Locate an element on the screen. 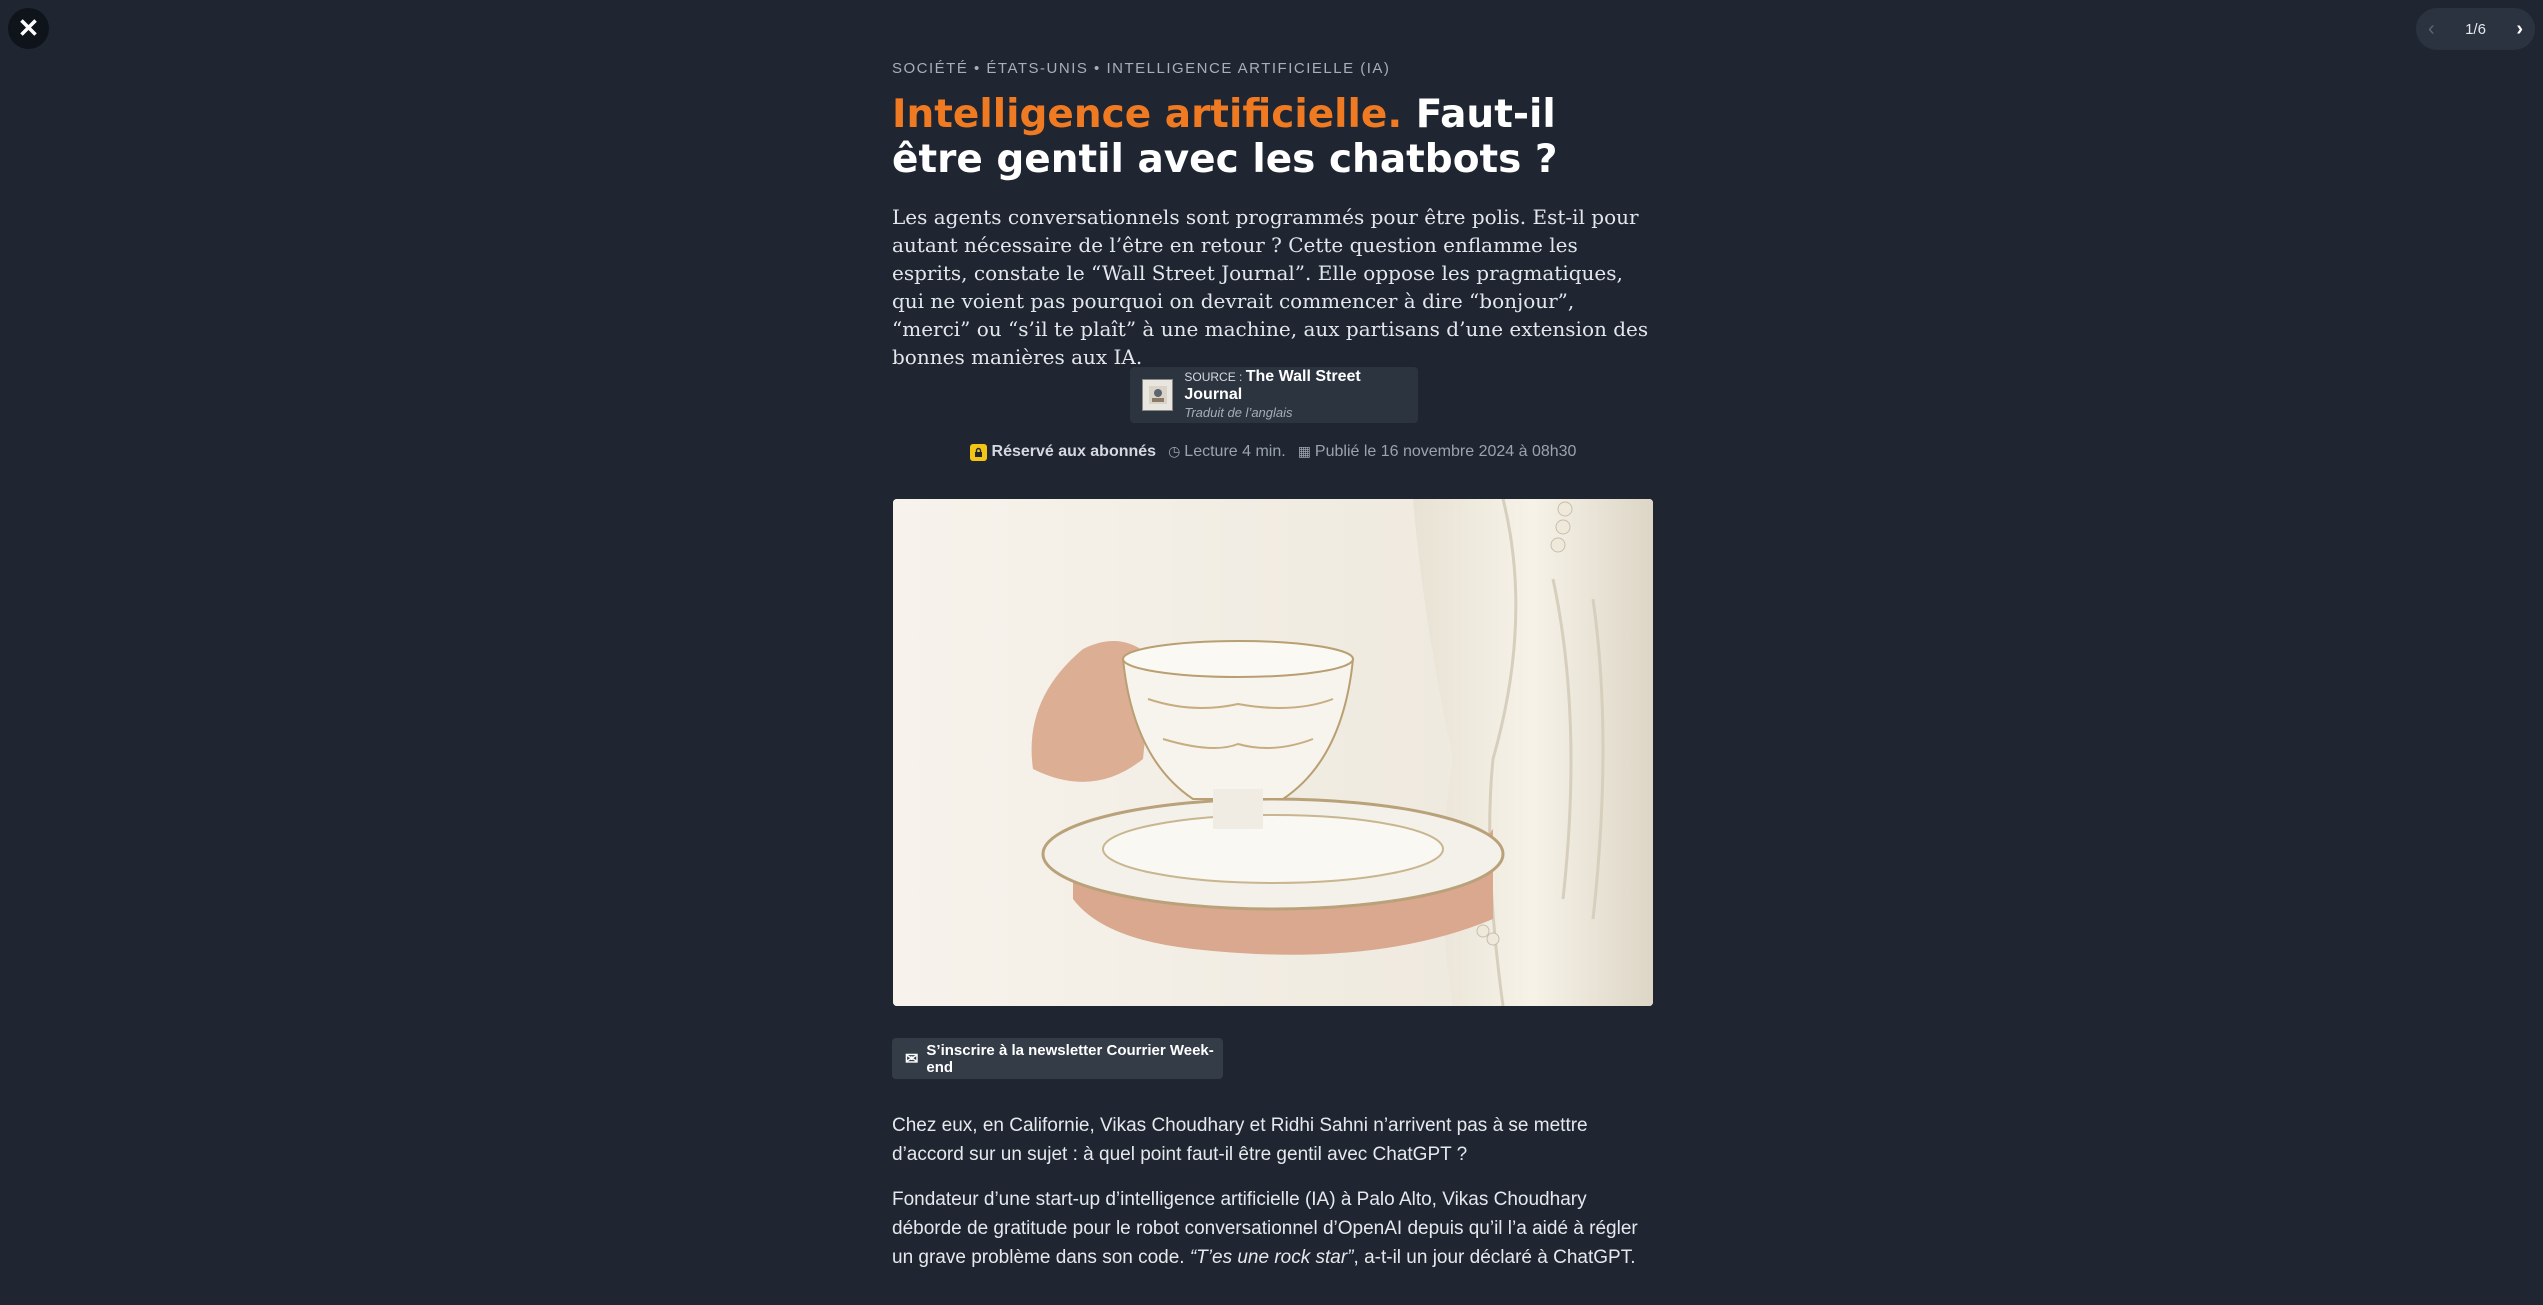 This screenshot has width=2543, height=1305. subscribers-badge: Réservé aux abonnés is located at coordinates (1063, 452).